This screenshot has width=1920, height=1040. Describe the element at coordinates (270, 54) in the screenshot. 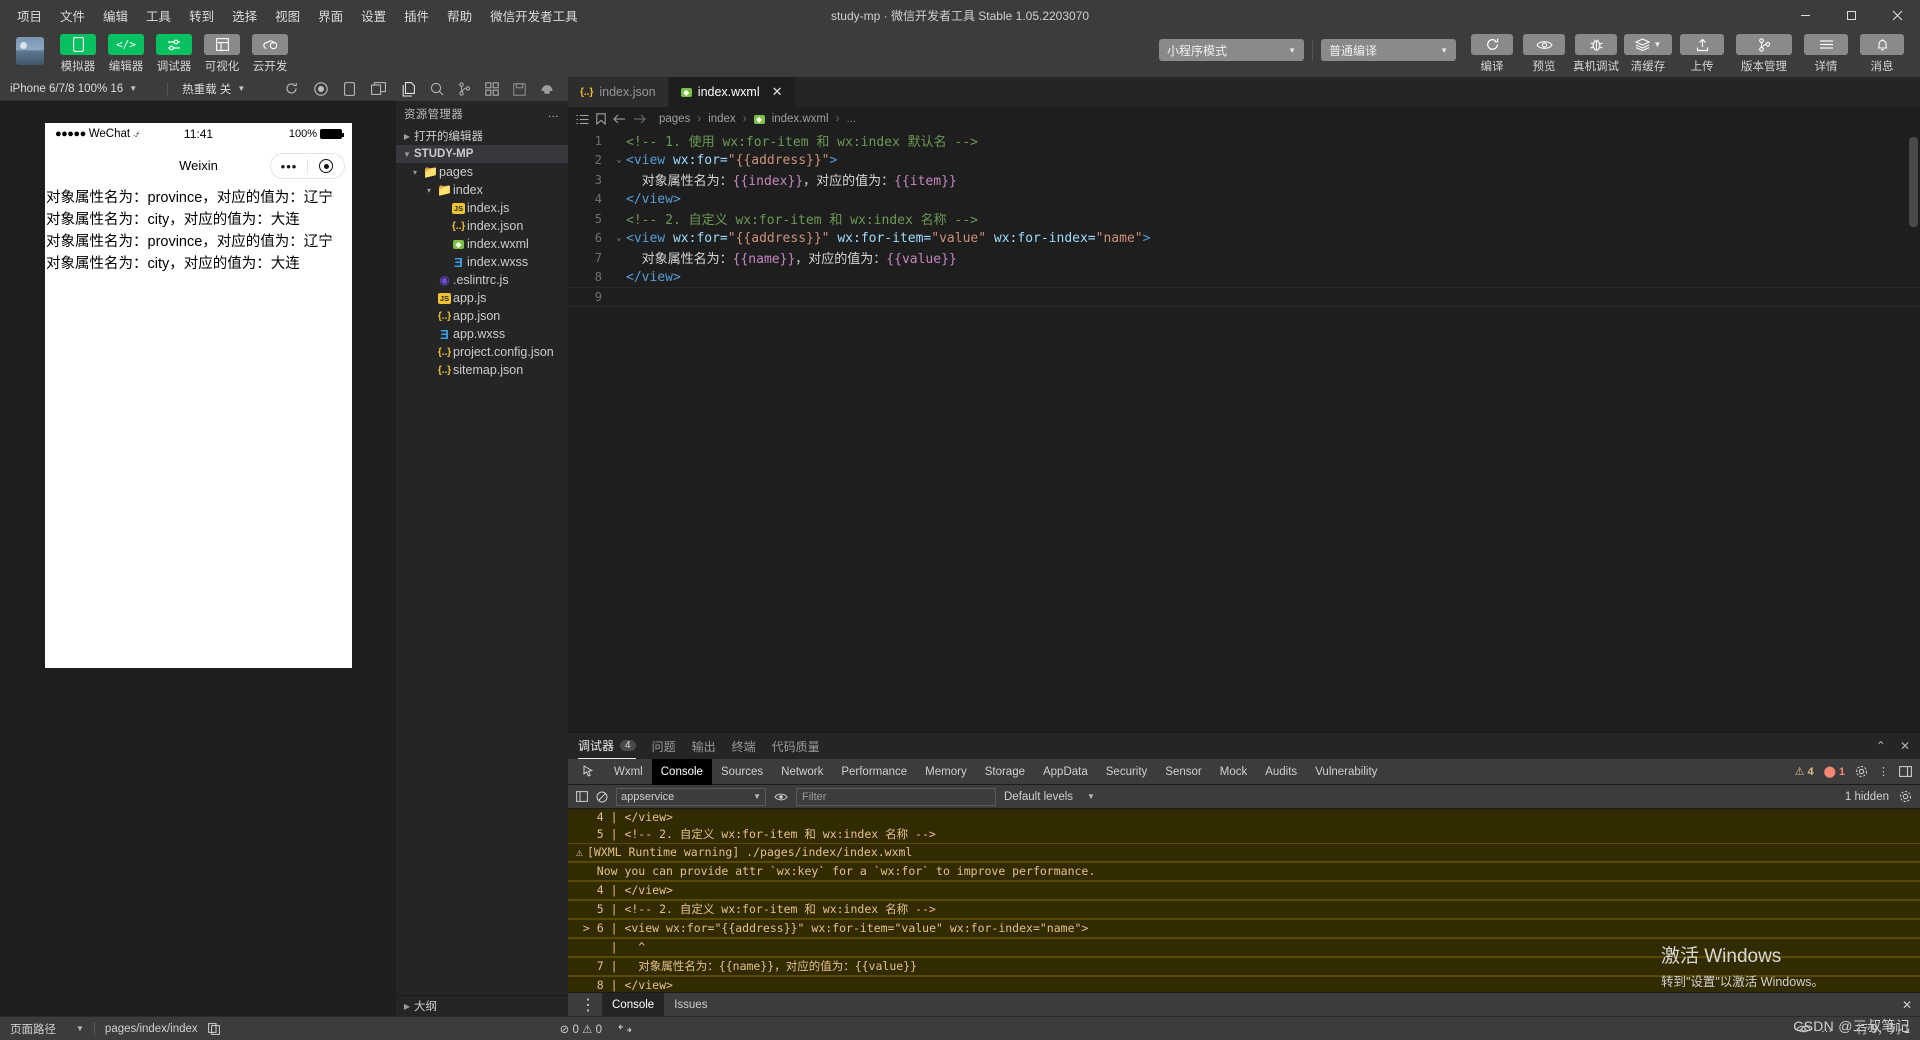

I see `toggle-cloud: 云开发` at that location.